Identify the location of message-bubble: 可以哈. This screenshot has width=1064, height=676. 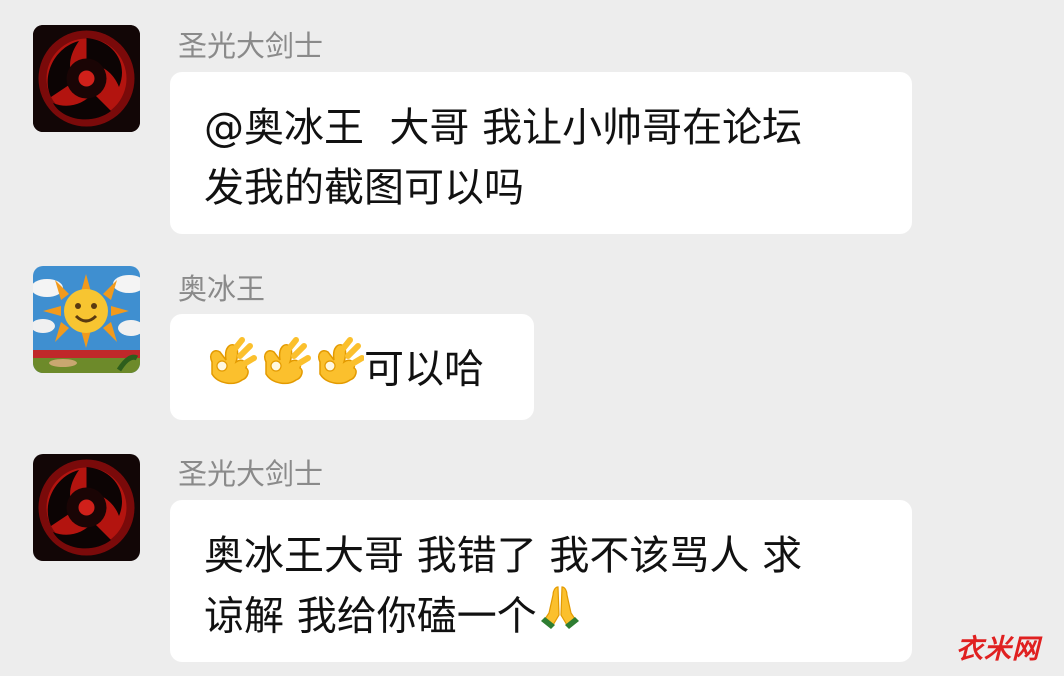
(352, 367).